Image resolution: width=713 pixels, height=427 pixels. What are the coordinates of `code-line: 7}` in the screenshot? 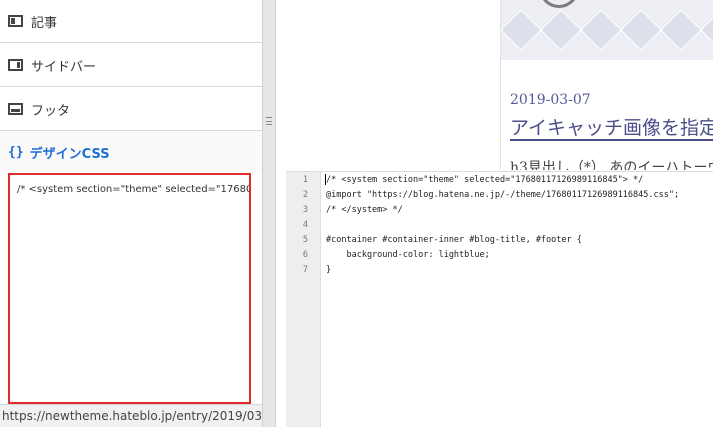 It's located at (499, 270).